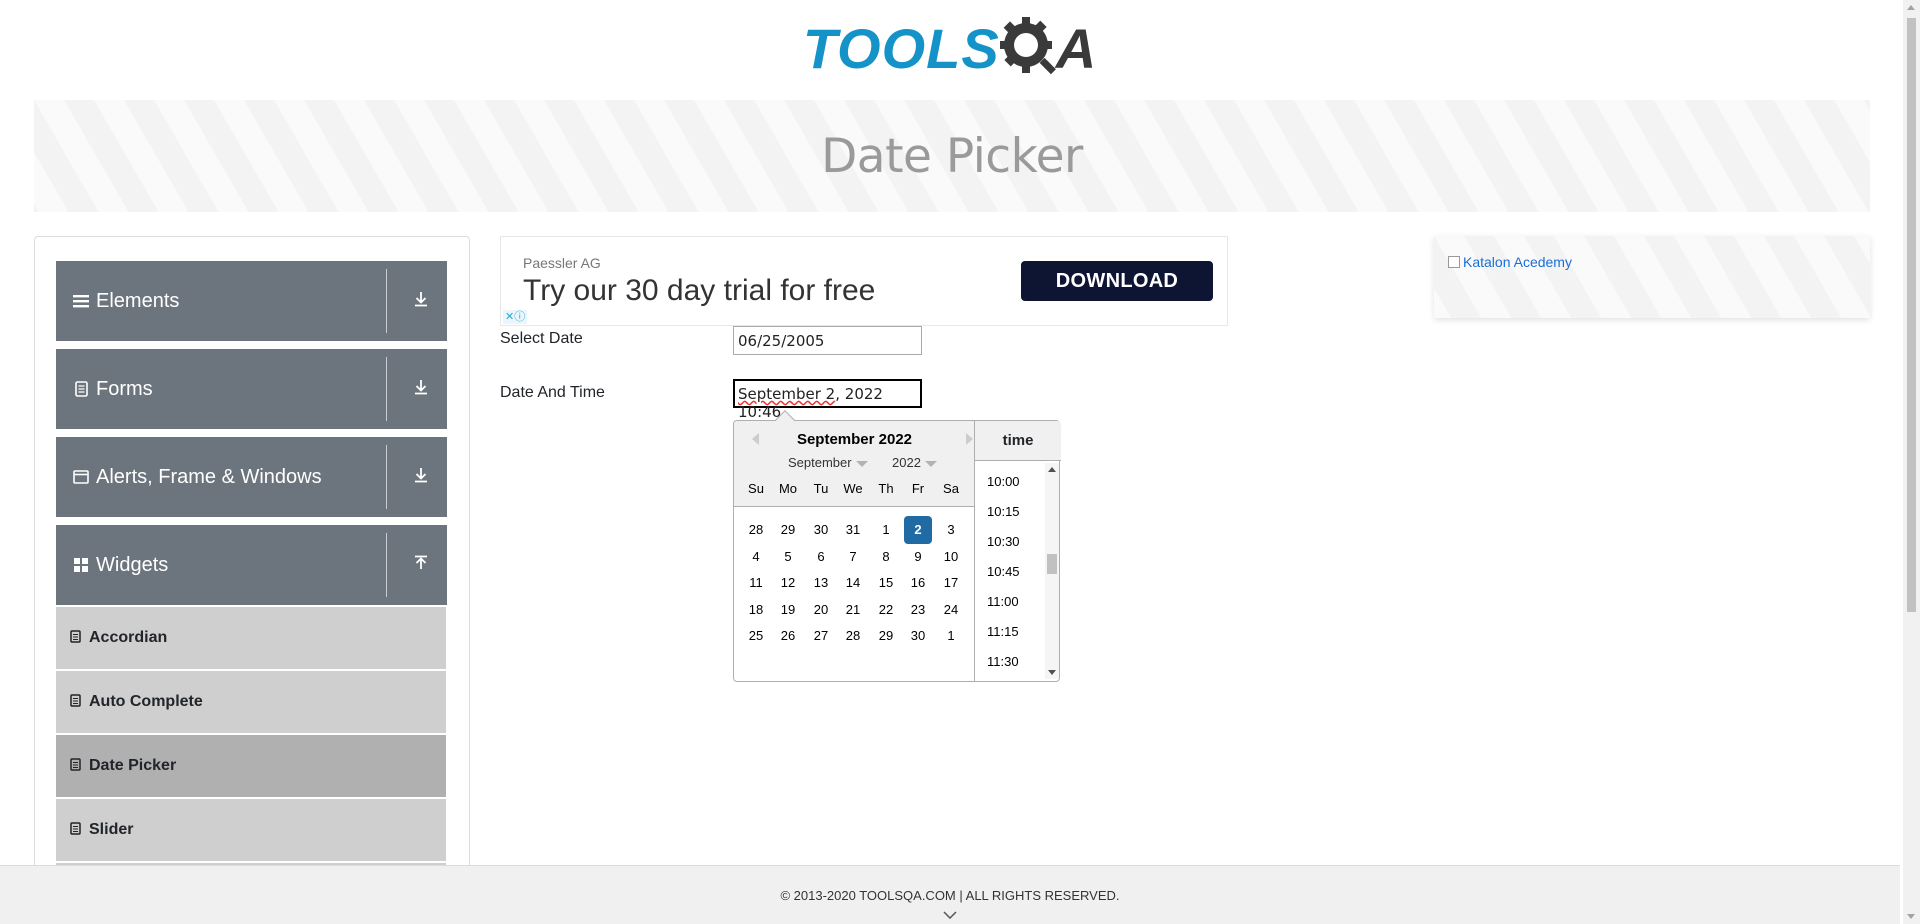 The width and height of the screenshot is (1920, 924). Describe the element at coordinates (918, 583) in the screenshot. I see `calendar-day: 16` at that location.